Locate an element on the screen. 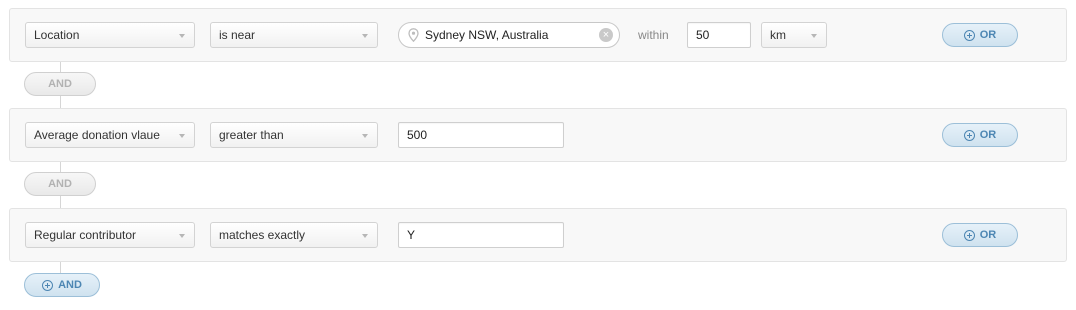 The height and width of the screenshot is (310, 1076). field-select: Location is located at coordinates (110, 35).